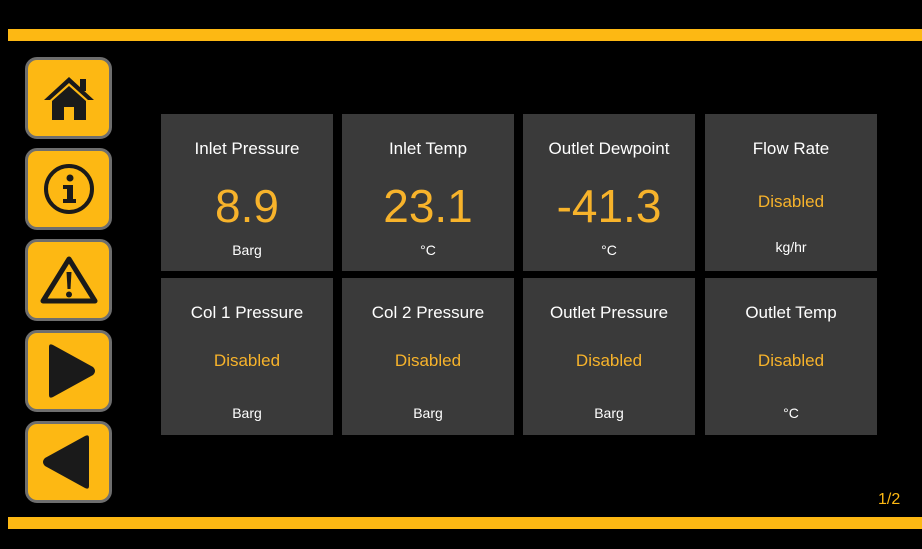 Image resolution: width=922 pixels, height=549 pixels. I want to click on info-button, so click(68, 189).